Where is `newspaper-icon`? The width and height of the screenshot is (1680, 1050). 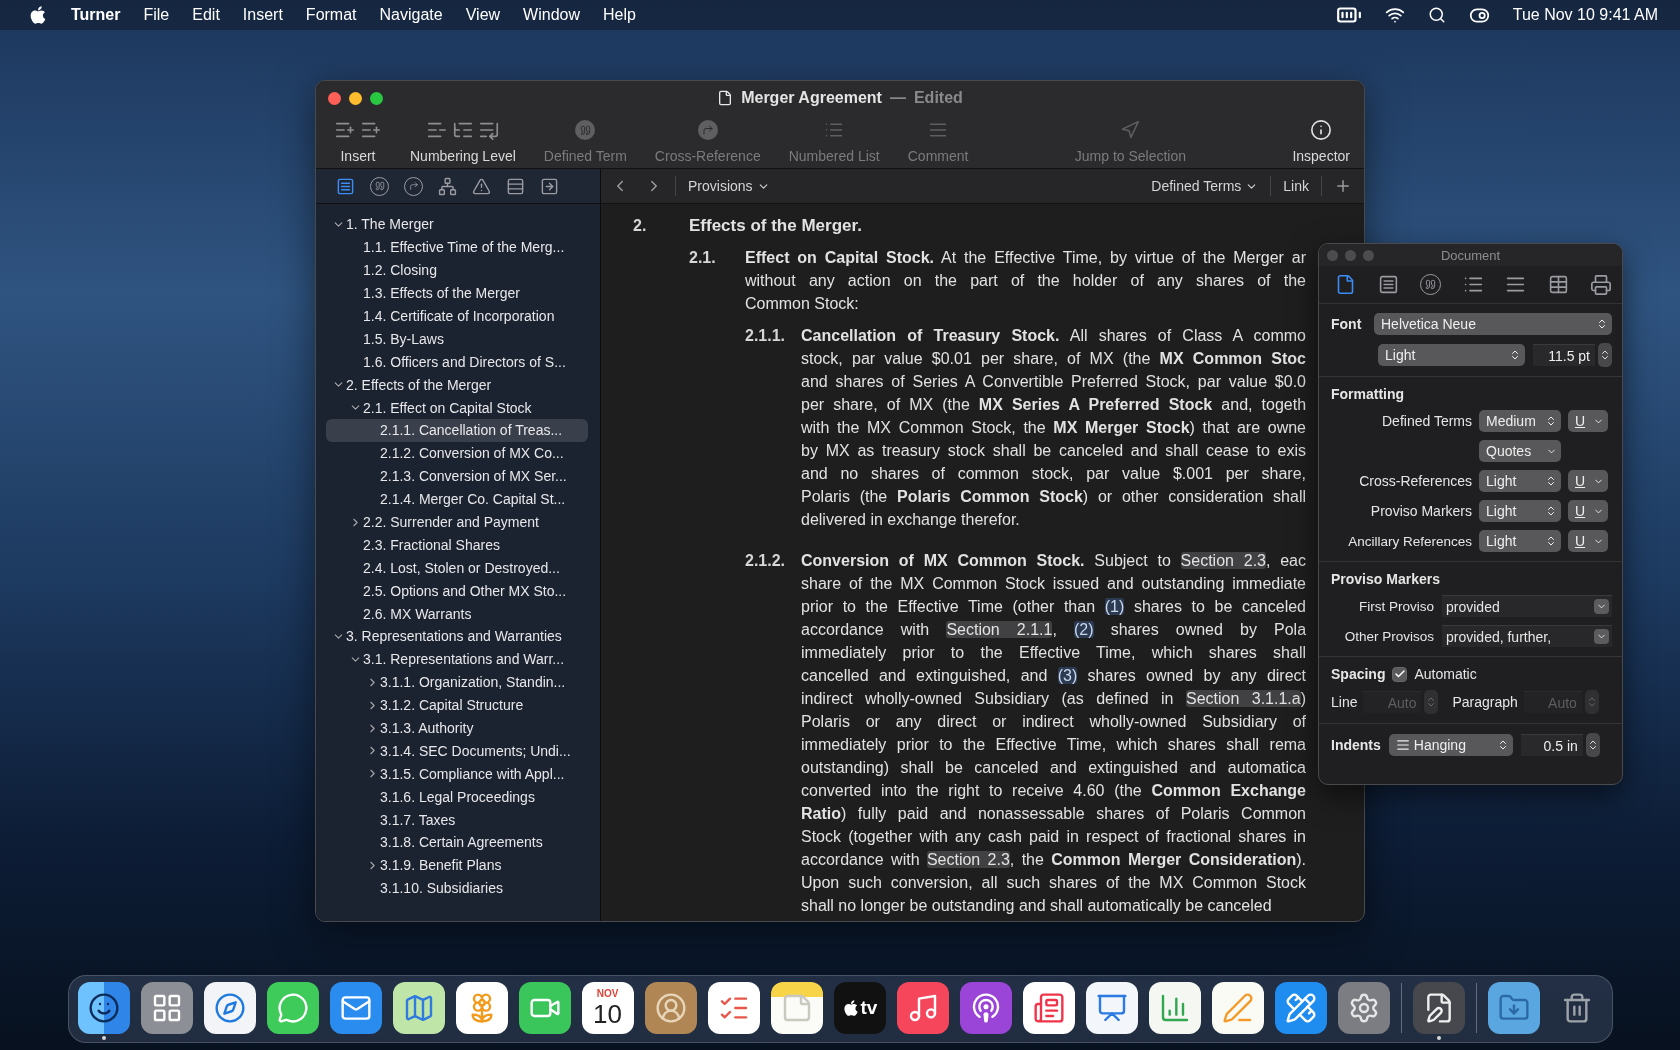
newspaper-icon is located at coordinates (1048, 1008).